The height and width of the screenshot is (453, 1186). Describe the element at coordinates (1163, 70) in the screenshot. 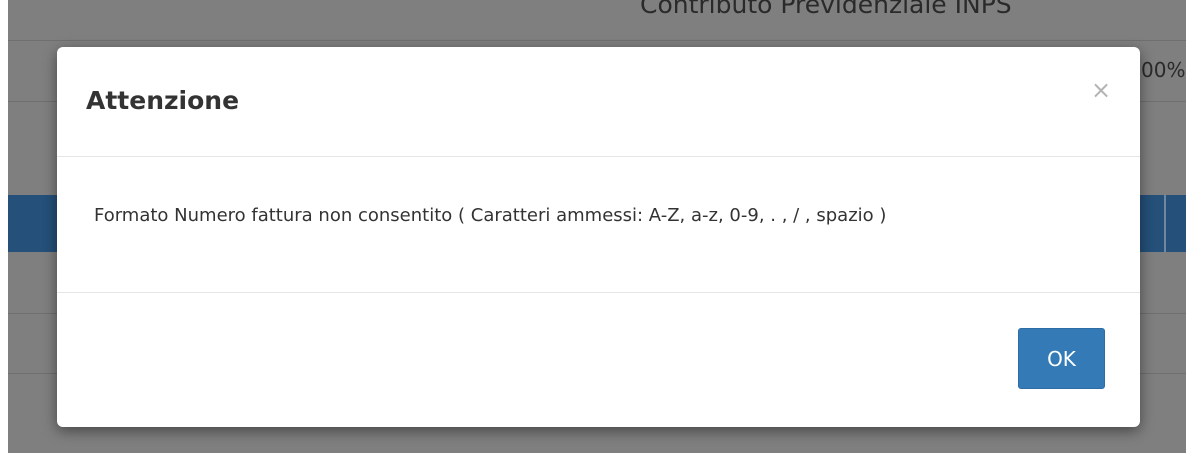

I see `background-cell-value: 00%` at that location.